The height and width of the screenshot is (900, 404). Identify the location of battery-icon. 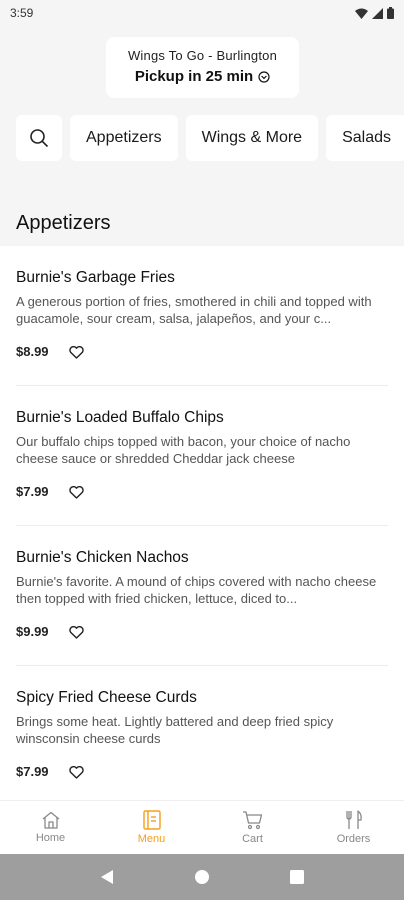
(390, 13).